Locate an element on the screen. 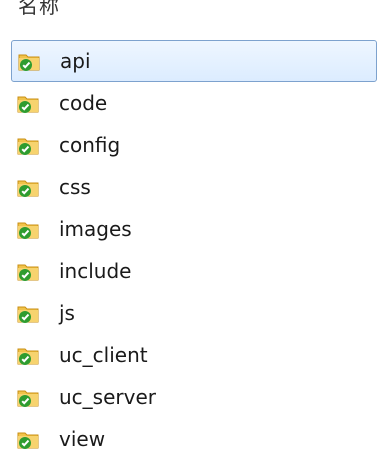 Image resolution: width=377 pixels, height=453 pixels. folder-name: uc_client is located at coordinates (103, 355).